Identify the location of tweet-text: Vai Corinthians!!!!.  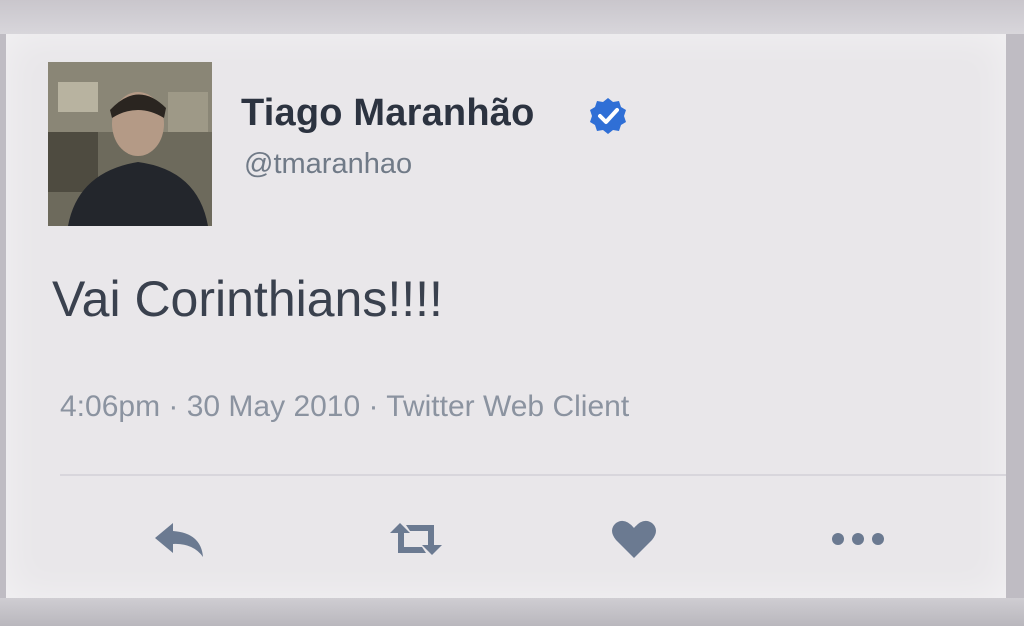
(247, 299).